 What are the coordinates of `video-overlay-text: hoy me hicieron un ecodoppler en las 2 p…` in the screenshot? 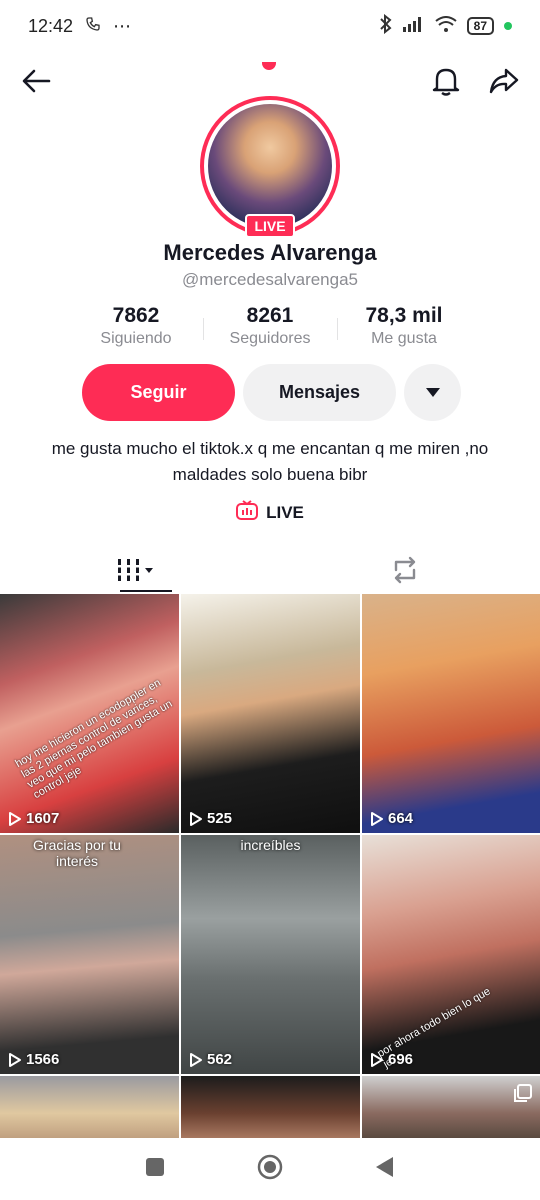 It's located at (94, 739).